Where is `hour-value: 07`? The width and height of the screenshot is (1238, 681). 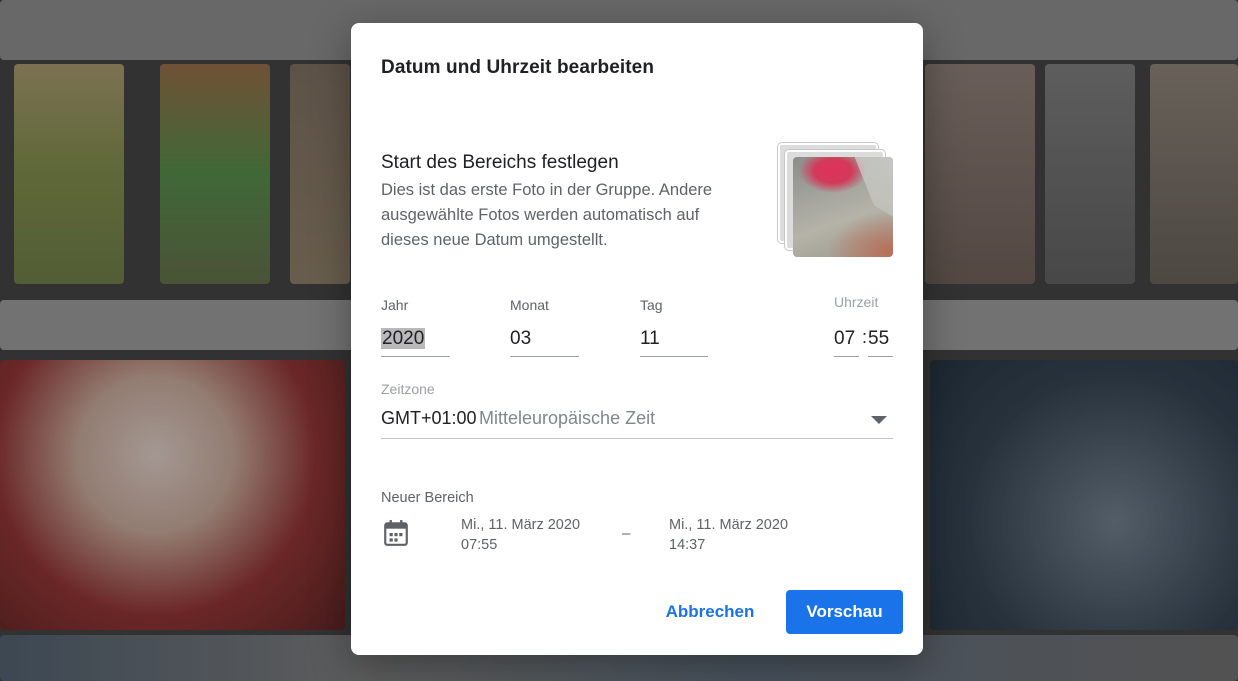 hour-value: 07 is located at coordinates (845, 338).